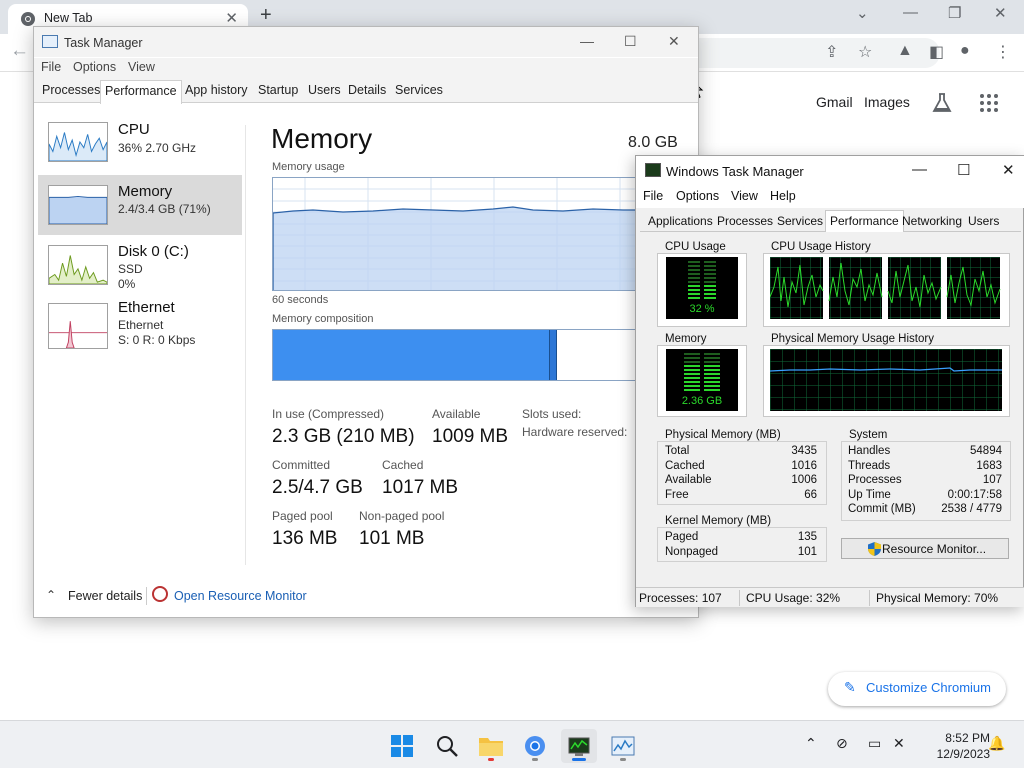 The width and height of the screenshot is (1024, 768). I want to click on row-value: 107, so click(992, 480).